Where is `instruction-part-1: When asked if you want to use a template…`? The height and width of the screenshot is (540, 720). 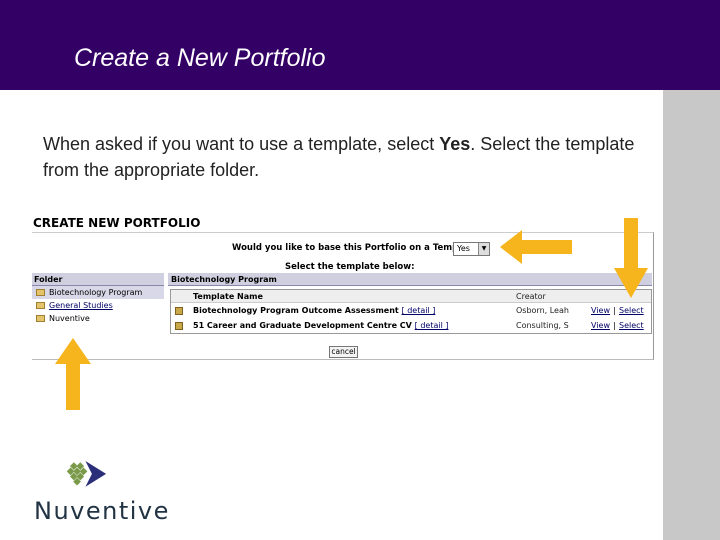
instruction-part-1: When asked if you want to use a template… is located at coordinates (241, 144).